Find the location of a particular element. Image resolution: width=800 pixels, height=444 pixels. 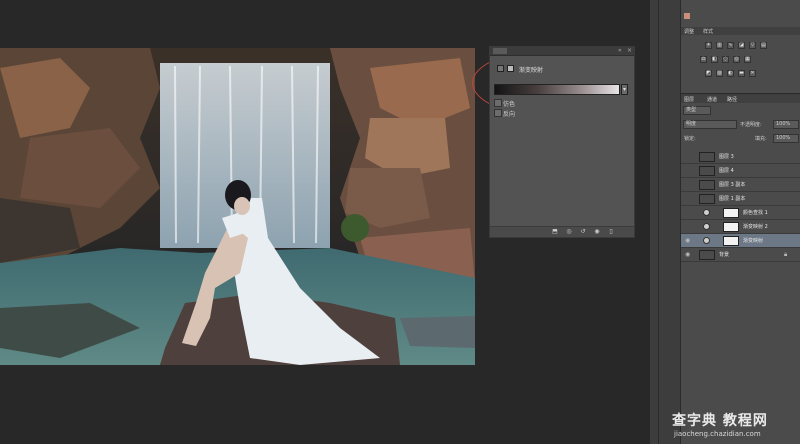

previous-state-icon: ◎ is located at coordinates (569, 232).